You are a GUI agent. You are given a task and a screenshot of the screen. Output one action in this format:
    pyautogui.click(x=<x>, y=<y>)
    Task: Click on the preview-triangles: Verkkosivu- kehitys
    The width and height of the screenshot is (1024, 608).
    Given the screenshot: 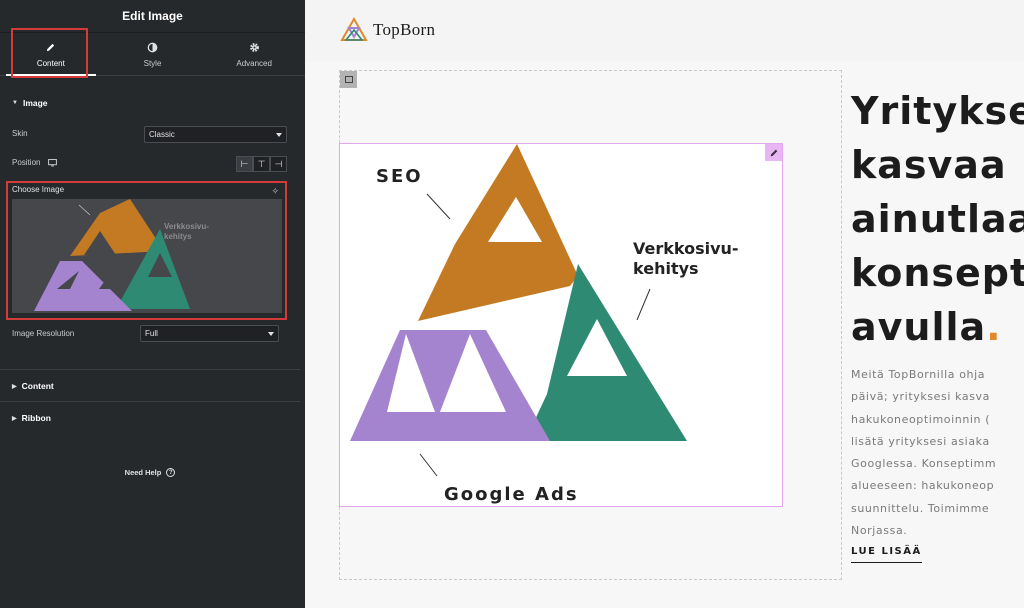 What is the action you would take?
    pyautogui.click(x=121, y=255)
    